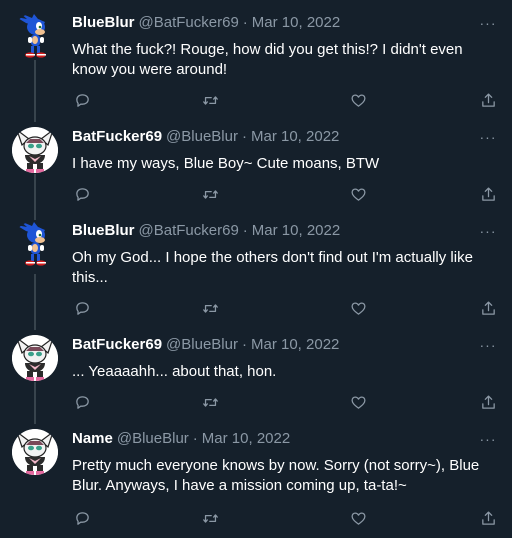 This screenshot has width=512, height=538. I want to click on tweet-text: ... Yeaaaahh... about that, hon., so click(174, 371).